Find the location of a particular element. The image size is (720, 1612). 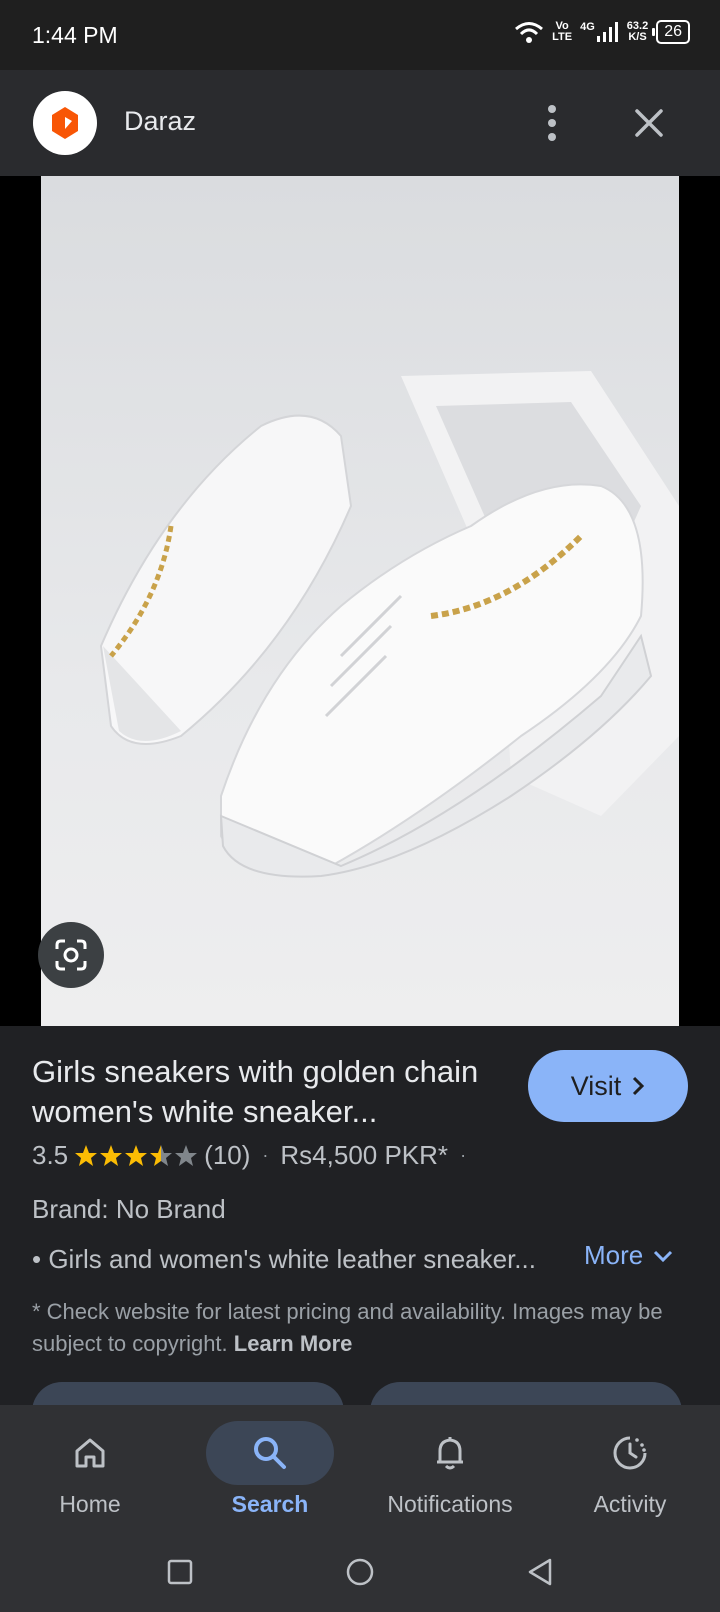

status-icons: Vo LTE 4G 63.2 K/S 26 is located at coordinates (602, 32).